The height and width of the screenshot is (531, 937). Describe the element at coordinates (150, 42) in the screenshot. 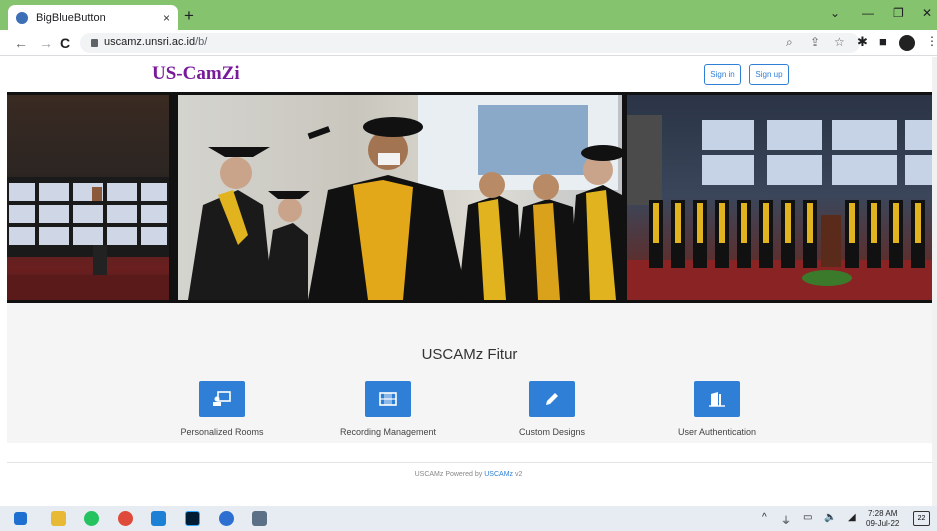

I see `url-domain: uscamz.unsri.ac.id` at that location.